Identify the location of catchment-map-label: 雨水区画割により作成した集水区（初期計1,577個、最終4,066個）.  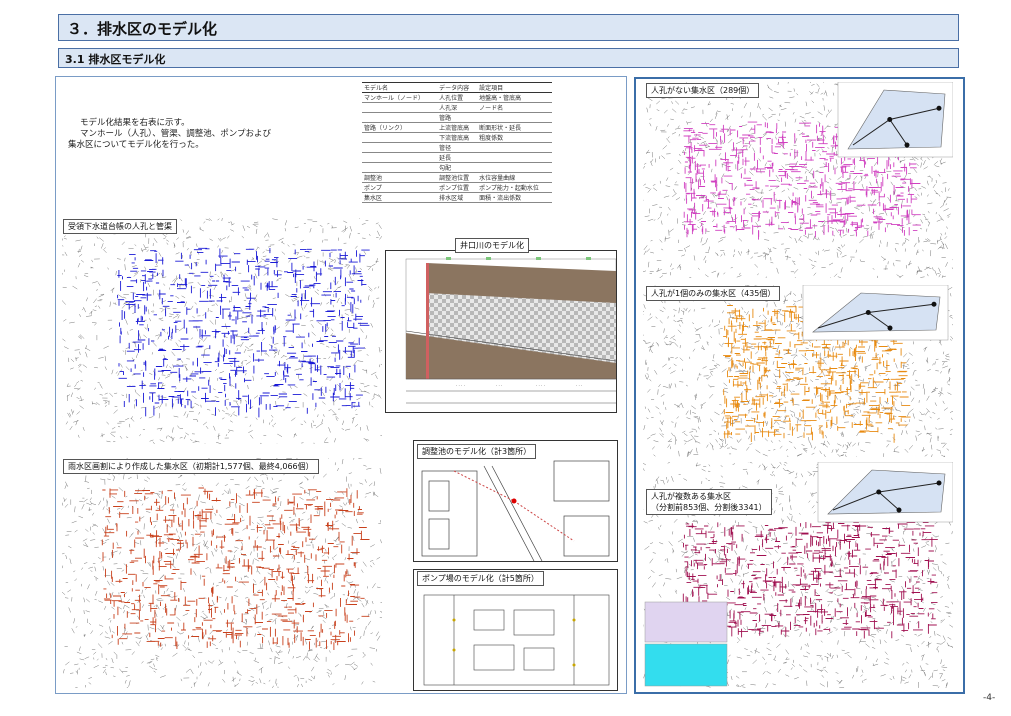
(191, 466).